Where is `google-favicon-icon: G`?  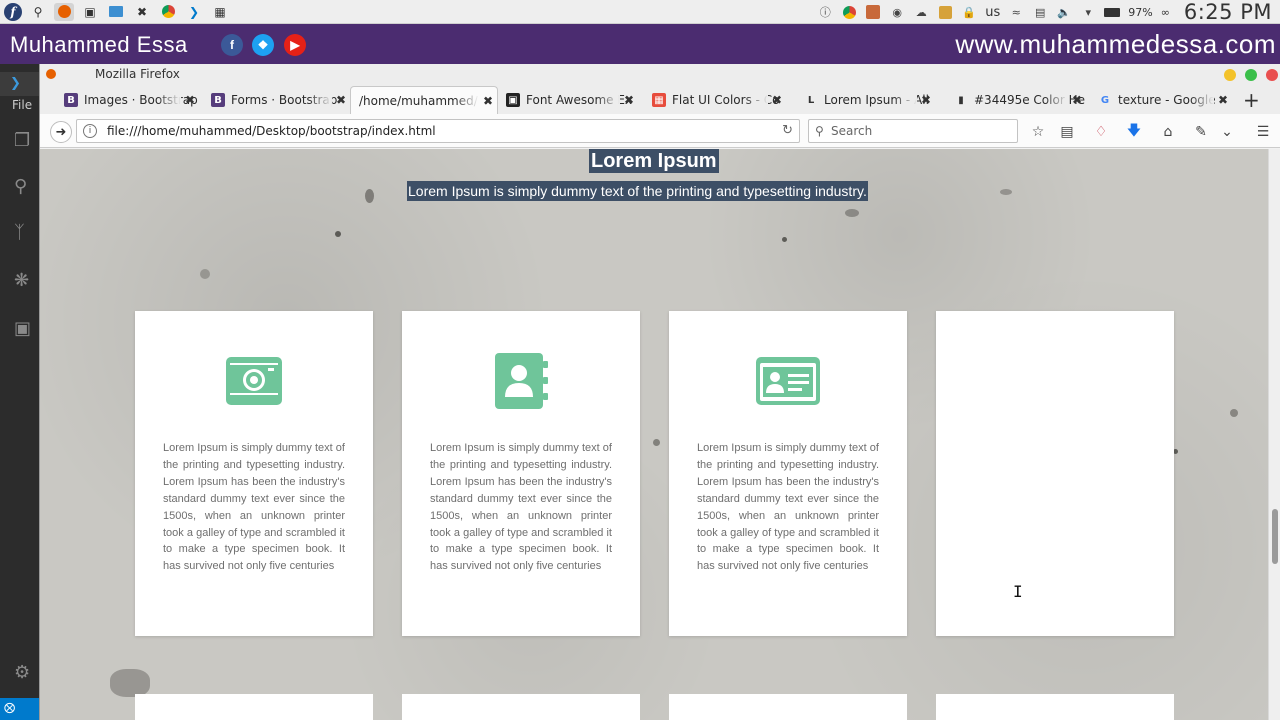
google-favicon-icon: G is located at coordinates (1105, 100).